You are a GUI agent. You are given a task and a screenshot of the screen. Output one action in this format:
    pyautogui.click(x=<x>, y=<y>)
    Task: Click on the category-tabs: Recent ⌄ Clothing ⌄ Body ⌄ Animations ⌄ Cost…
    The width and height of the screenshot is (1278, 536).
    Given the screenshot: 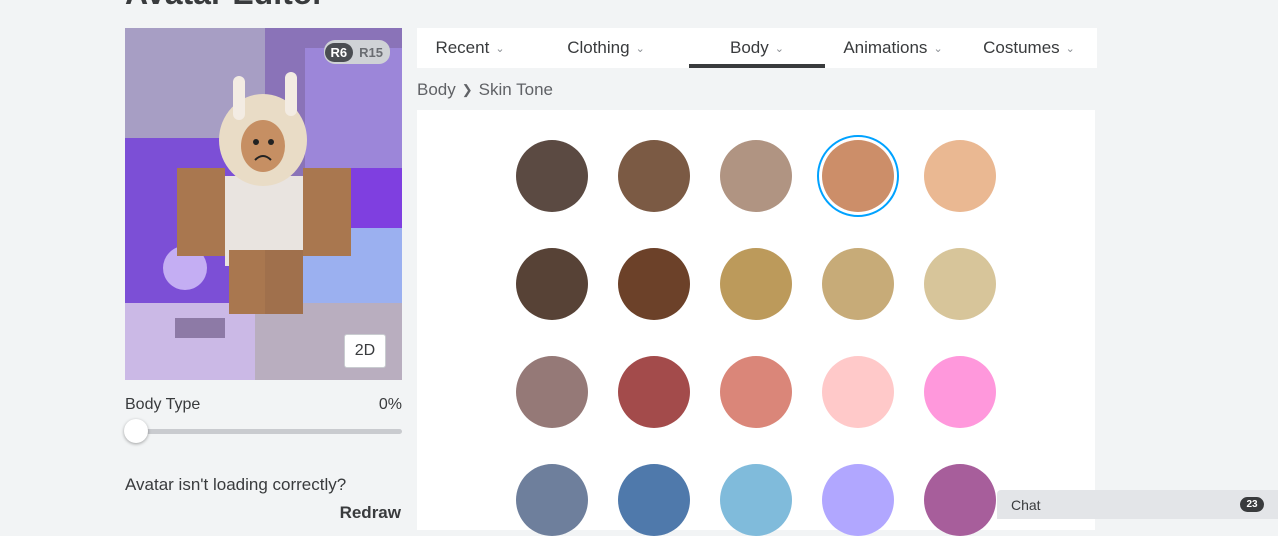 What is the action you would take?
    pyautogui.click(x=757, y=48)
    